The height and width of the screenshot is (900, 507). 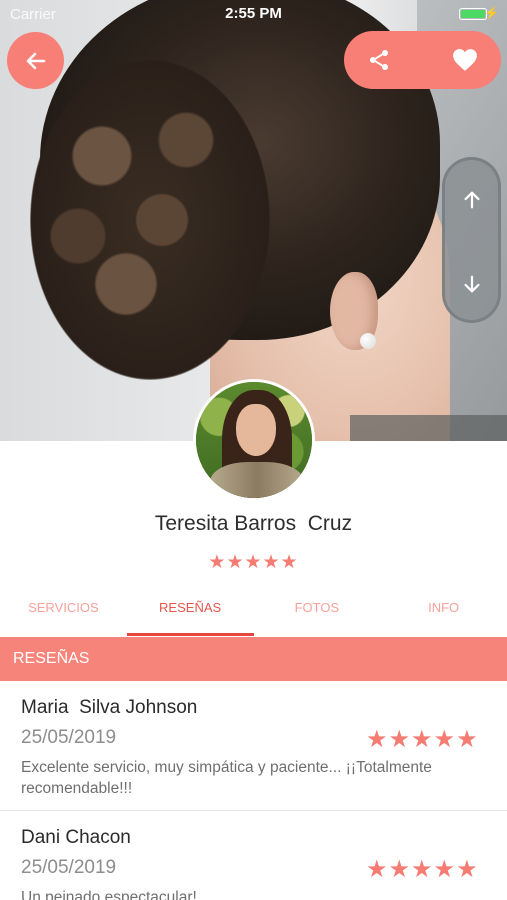 What do you see at coordinates (491, 13) in the screenshot?
I see `charging-icon: ⚡` at bounding box center [491, 13].